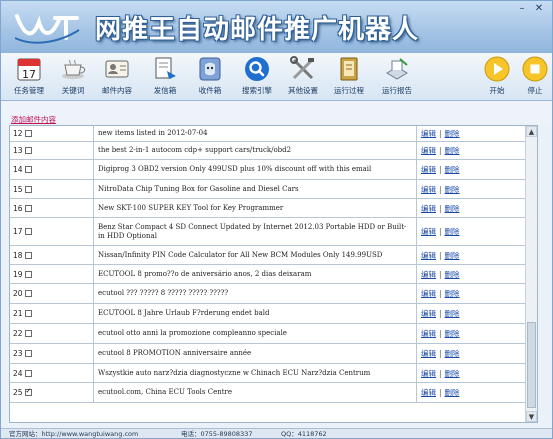 The image size is (553, 439). Describe the element at coordinates (52, 293) in the screenshot. I see `row-number-cell: 20` at that location.